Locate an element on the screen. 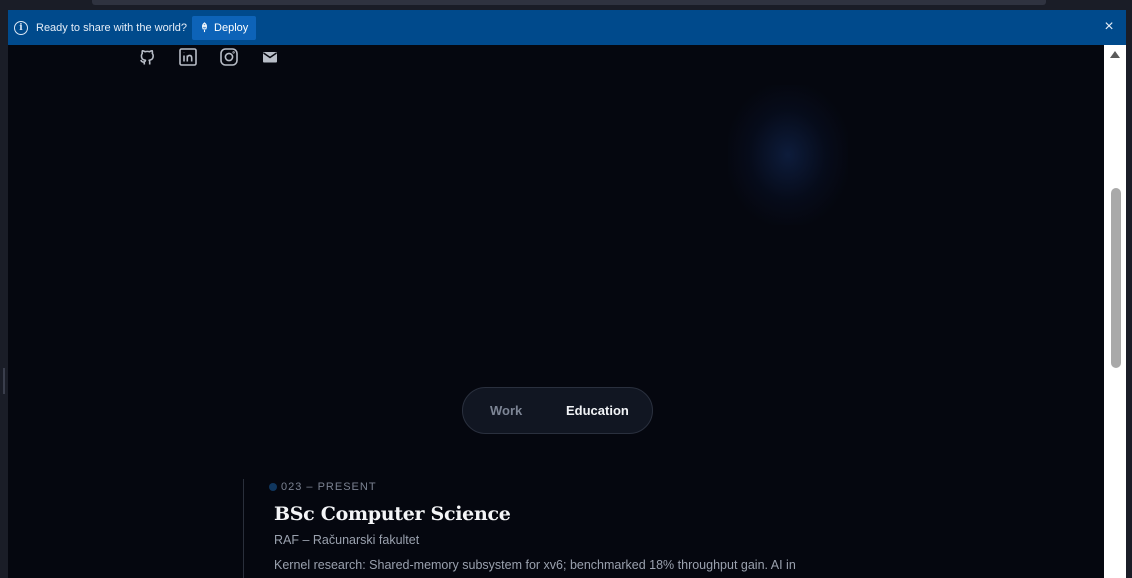 This screenshot has height=578, width=1132. background-glow is located at coordinates (788, 155).